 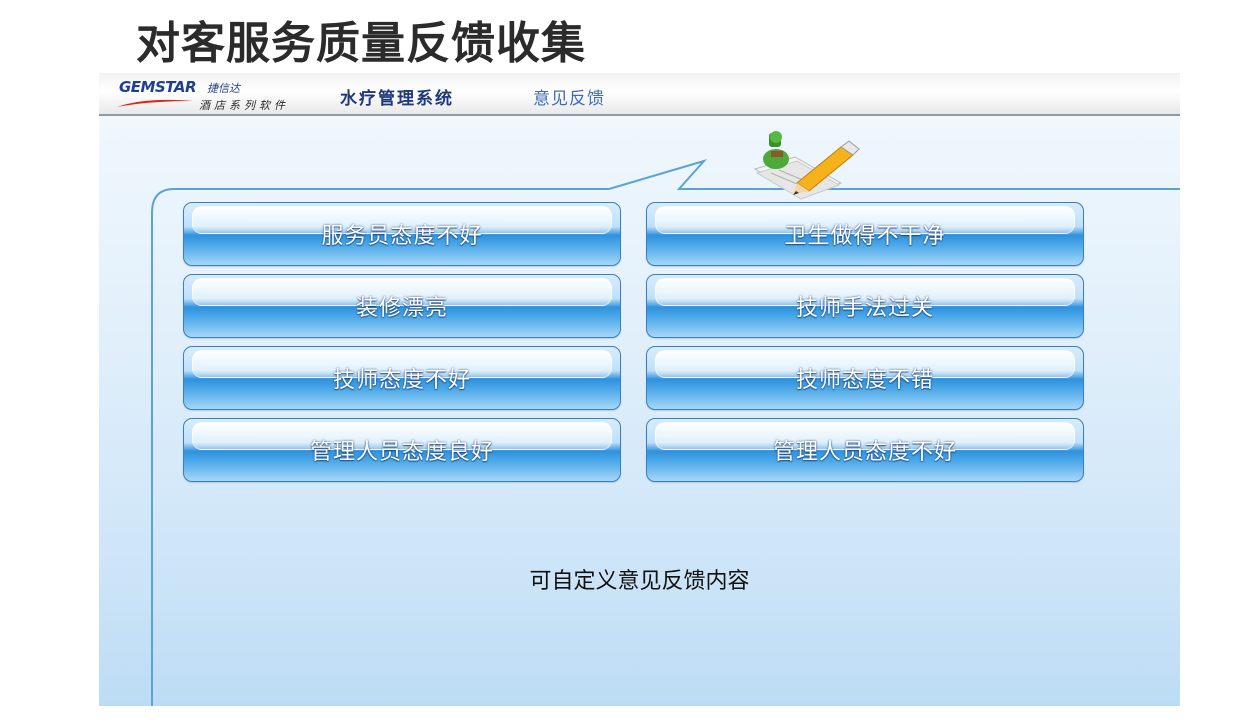 I want to click on feedback-option-button: 技师手法过关, so click(x=865, y=306).